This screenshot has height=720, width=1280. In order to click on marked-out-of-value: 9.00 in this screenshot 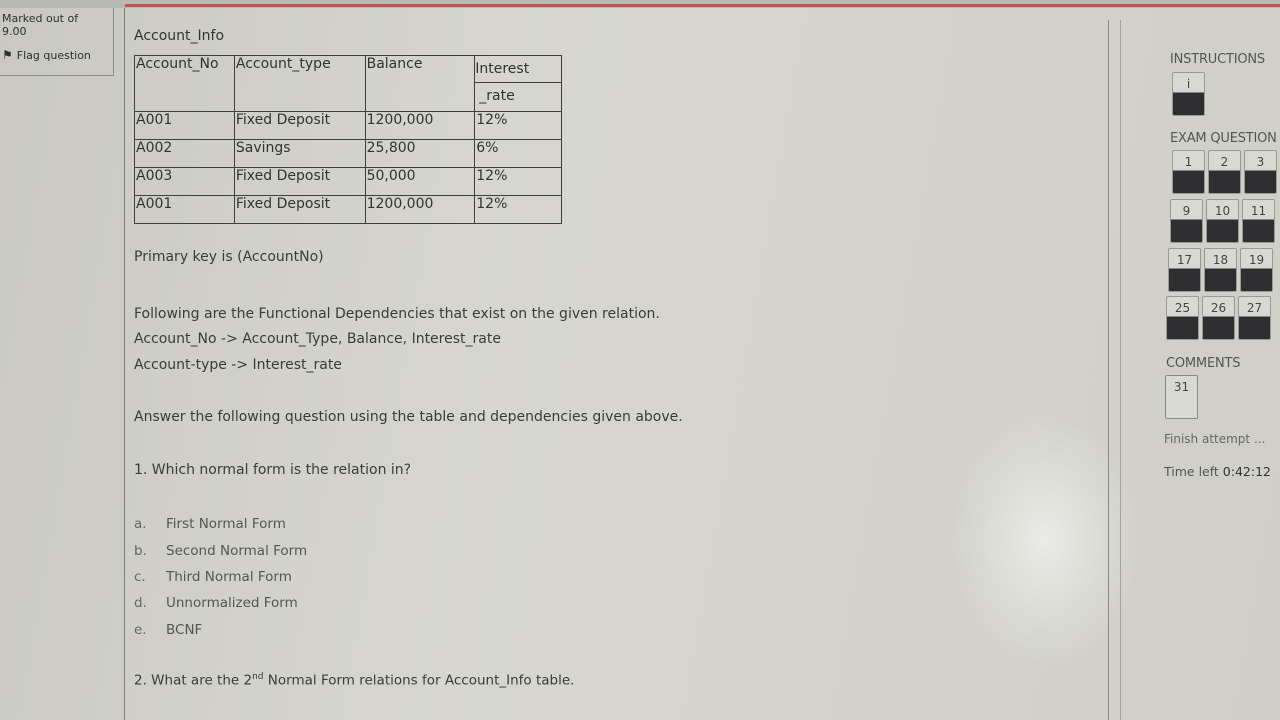, I will do `click(14, 31)`.